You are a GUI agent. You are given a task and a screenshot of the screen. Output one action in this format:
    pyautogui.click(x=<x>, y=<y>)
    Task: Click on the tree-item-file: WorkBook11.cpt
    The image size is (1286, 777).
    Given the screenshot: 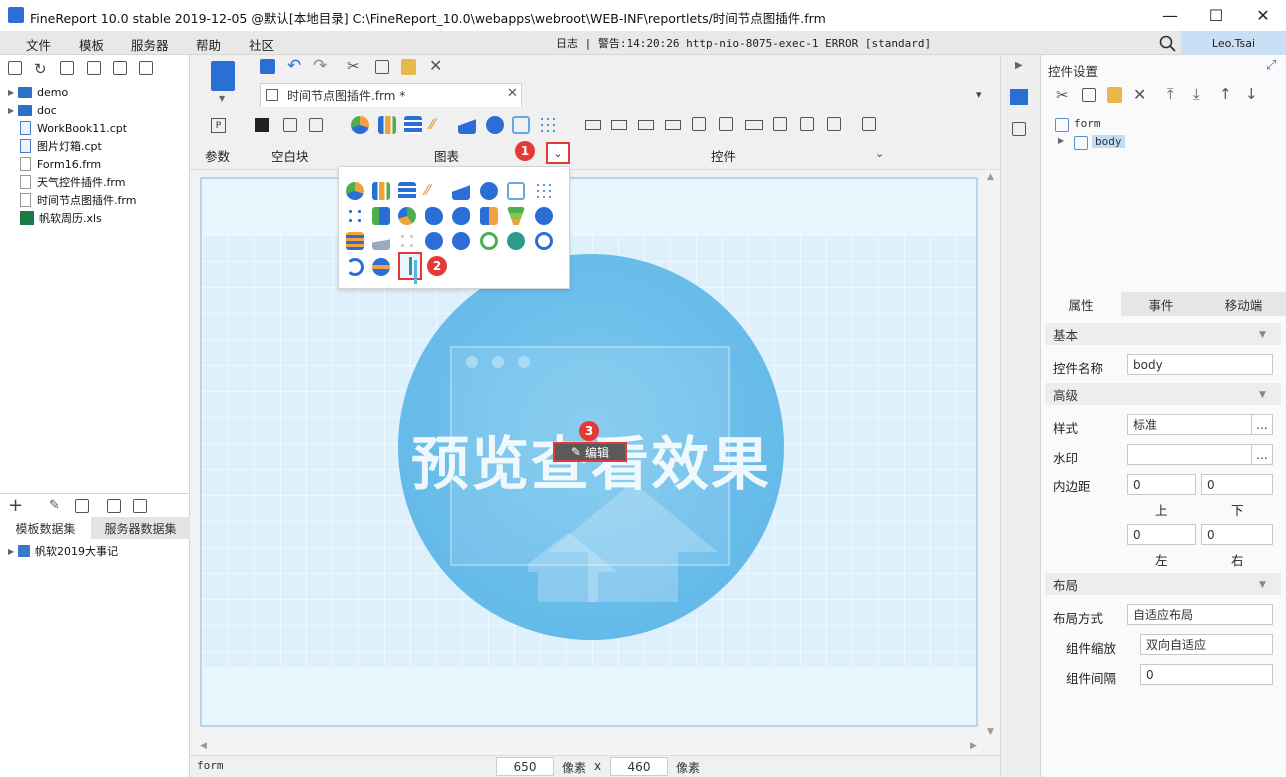 What is the action you would take?
    pyautogui.click(x=67, y=128)
    